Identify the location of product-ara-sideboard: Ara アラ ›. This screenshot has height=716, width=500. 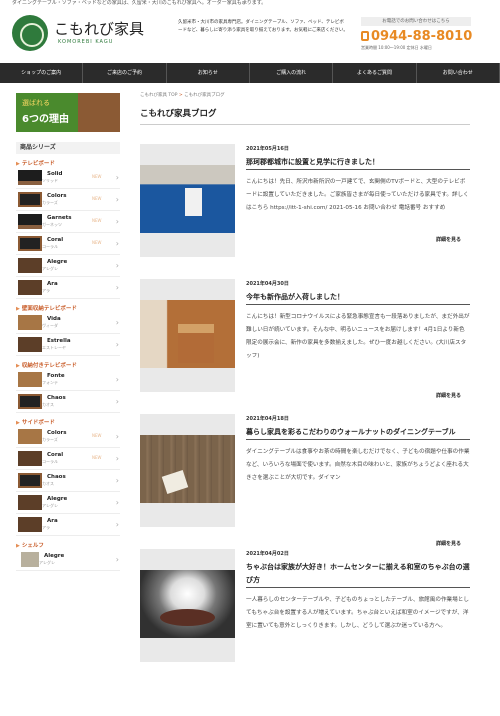
(68, 525).